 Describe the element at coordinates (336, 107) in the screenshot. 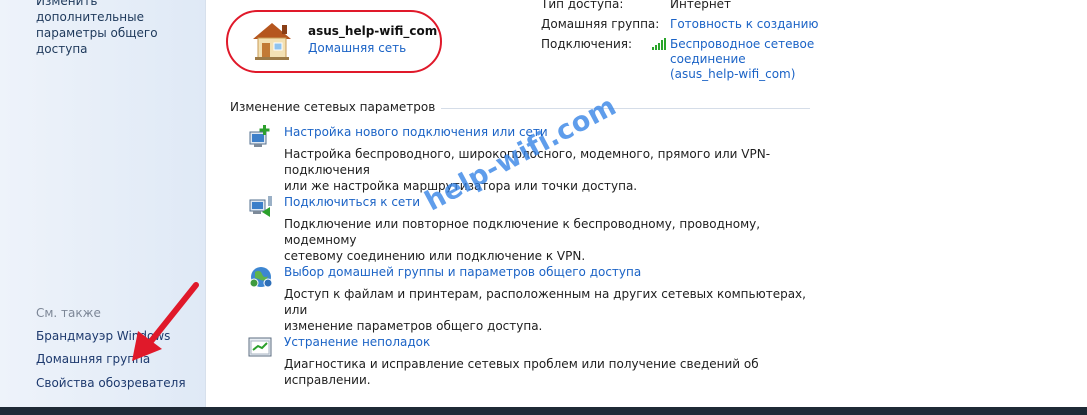

I see `section-title: Изменение сетевых параметров` at that location.